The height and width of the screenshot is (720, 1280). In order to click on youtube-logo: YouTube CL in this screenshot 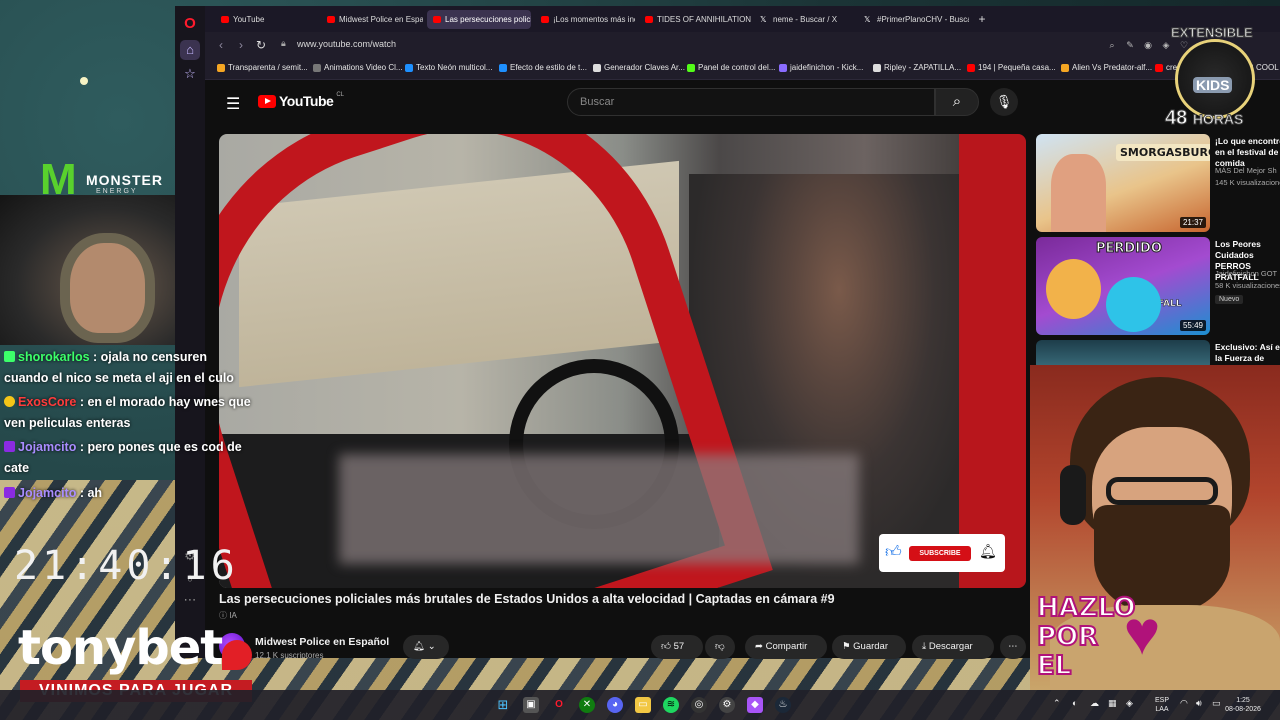, I will do `click(301, 100)`.